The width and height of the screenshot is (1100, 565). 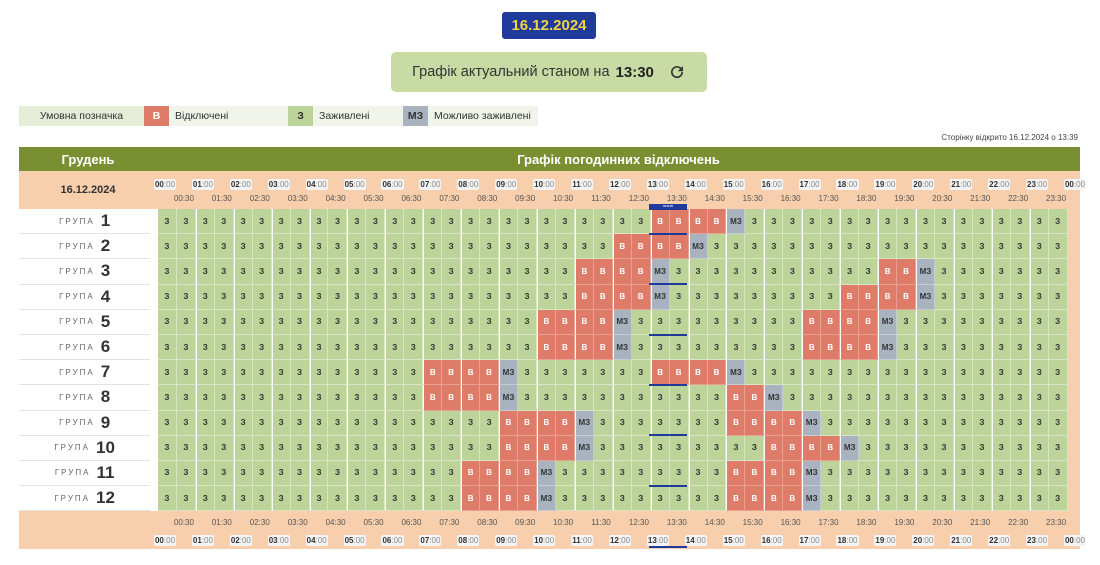 I want to click on refresh-icon, so click(x=677, y=72).